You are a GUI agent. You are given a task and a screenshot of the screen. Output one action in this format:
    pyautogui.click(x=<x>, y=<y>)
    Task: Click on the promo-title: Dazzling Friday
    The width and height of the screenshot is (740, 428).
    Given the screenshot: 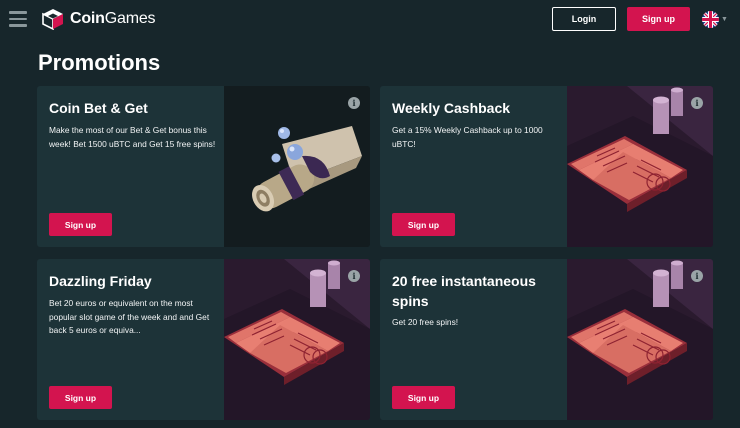 What is the action you would take?
    pyautogui.click(x=100, y=281)
    